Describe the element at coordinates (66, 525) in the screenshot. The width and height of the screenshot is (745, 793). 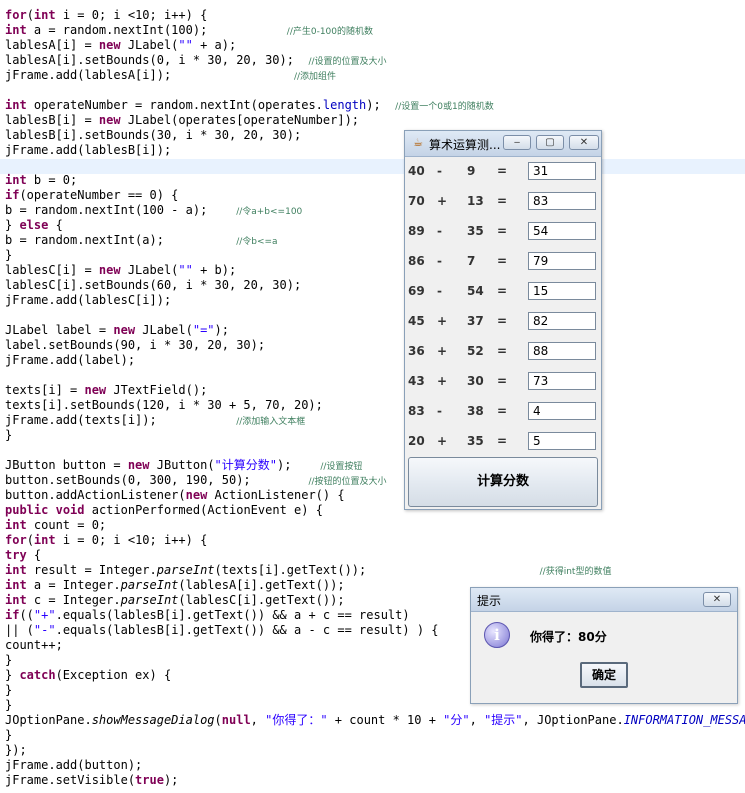
I see `code-token: count = 0;` at that location.